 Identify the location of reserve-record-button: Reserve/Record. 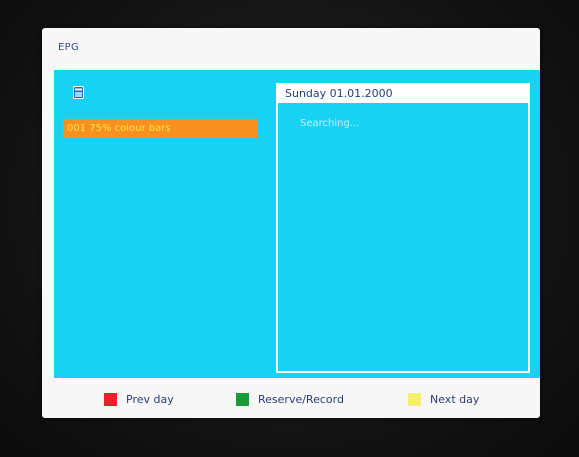
(290, 399).